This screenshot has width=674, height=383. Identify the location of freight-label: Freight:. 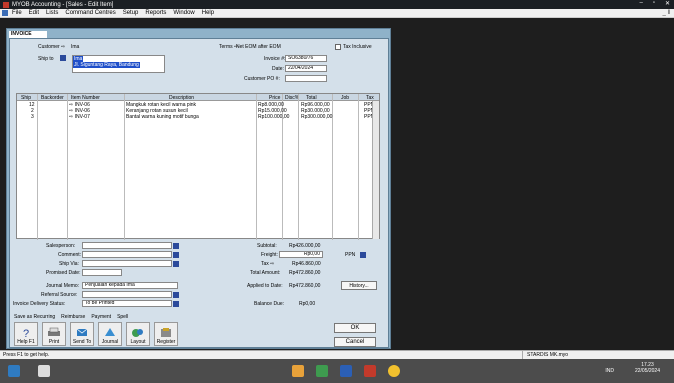
(269, 255).